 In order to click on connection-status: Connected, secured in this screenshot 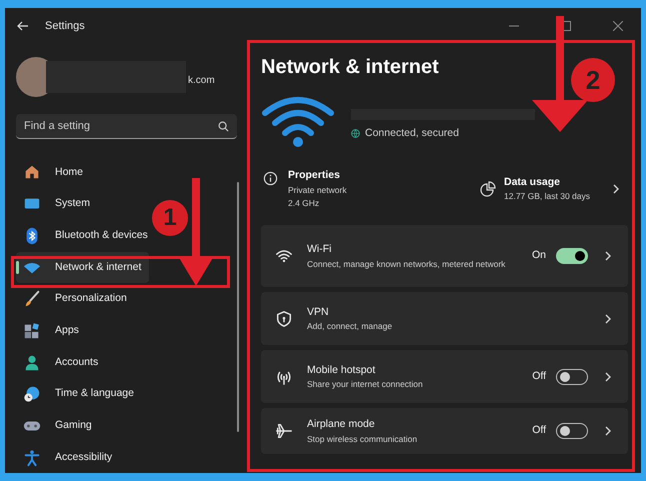, I will do `click(412, 133)`.